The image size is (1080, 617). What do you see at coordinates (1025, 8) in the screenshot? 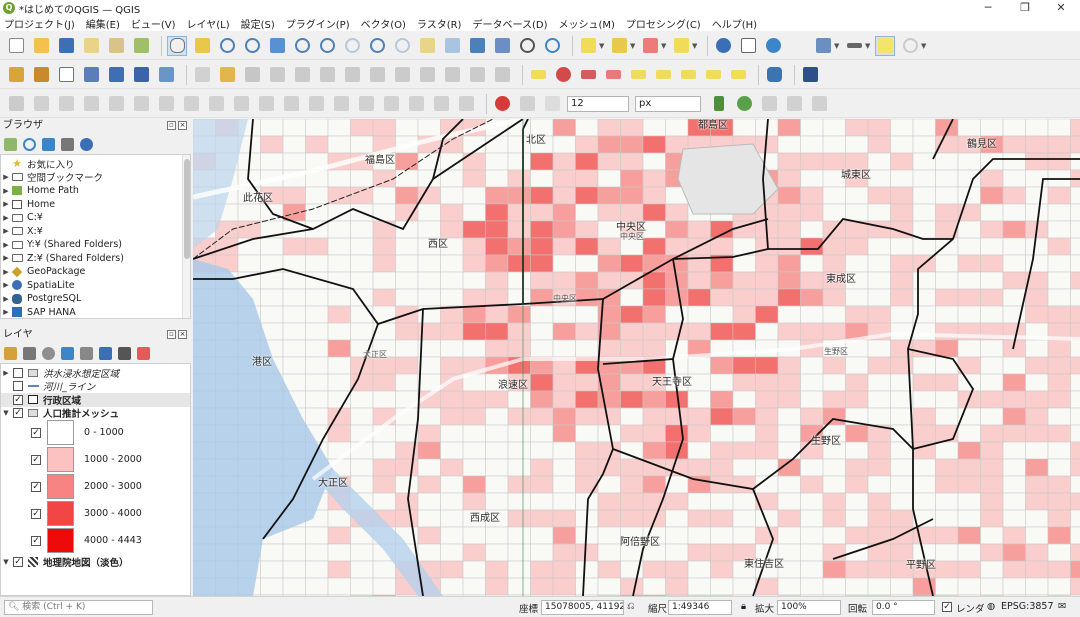
I see `restore-button: ❐` at bounding box center [1025, 8].